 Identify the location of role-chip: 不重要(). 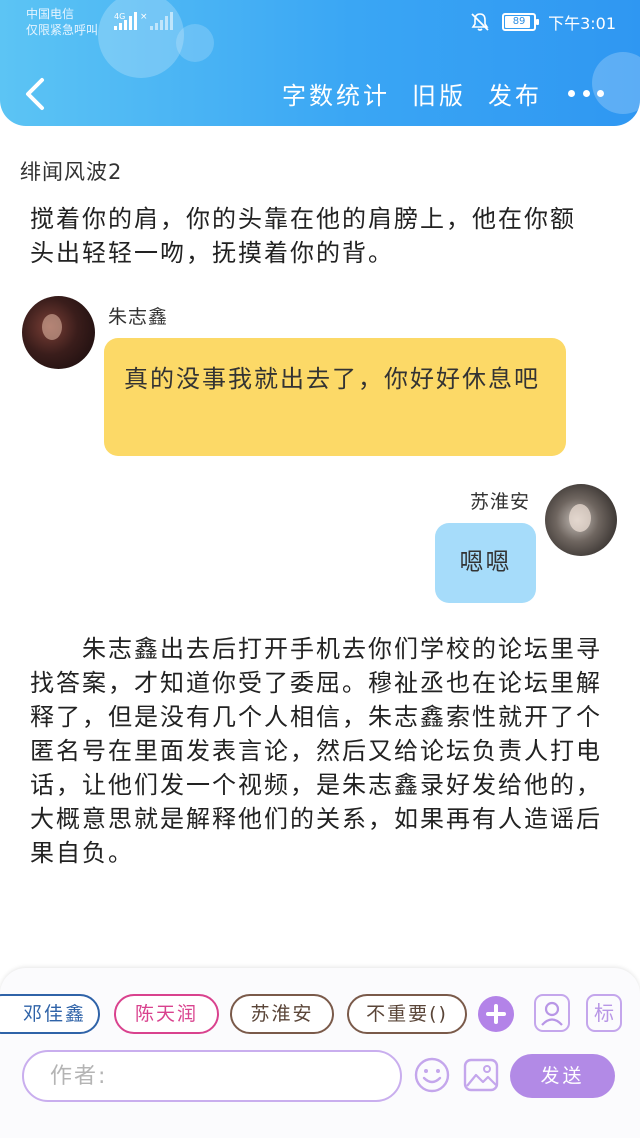
(407, 1014).